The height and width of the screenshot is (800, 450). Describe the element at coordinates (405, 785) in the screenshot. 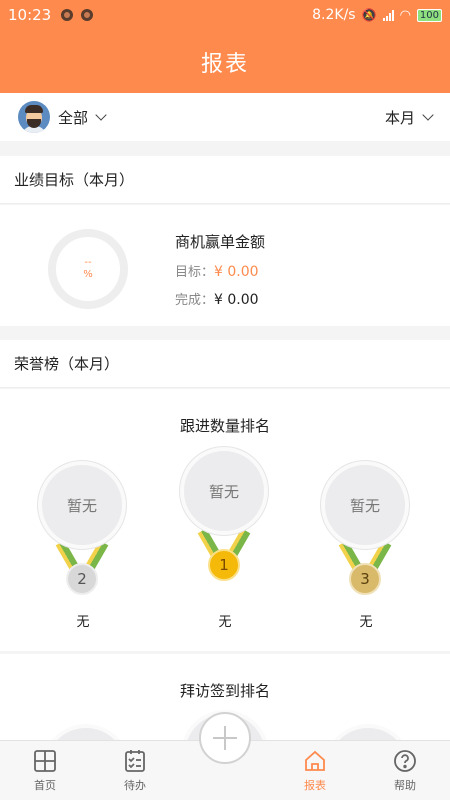

I see `nav-help-label: 帮助` at that location.